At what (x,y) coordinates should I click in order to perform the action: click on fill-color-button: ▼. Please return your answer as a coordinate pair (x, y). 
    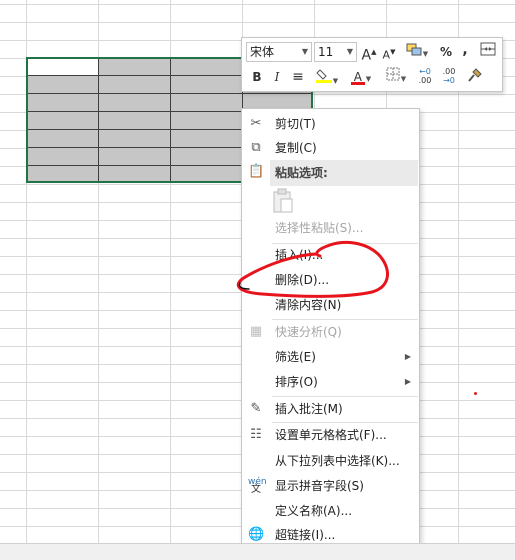
    Looking at the image, I should click on (327, 77).